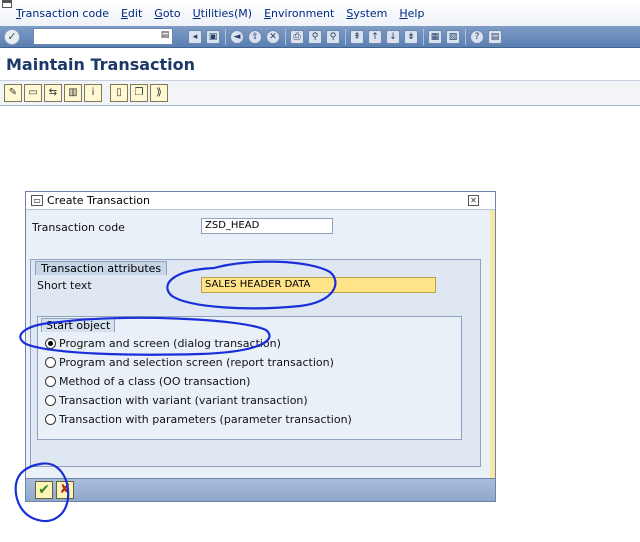  What do you see at coordinates (411, 37) in the screenshot?
I see `last-page-icon: ⇟` at bounding box center [411, 37].